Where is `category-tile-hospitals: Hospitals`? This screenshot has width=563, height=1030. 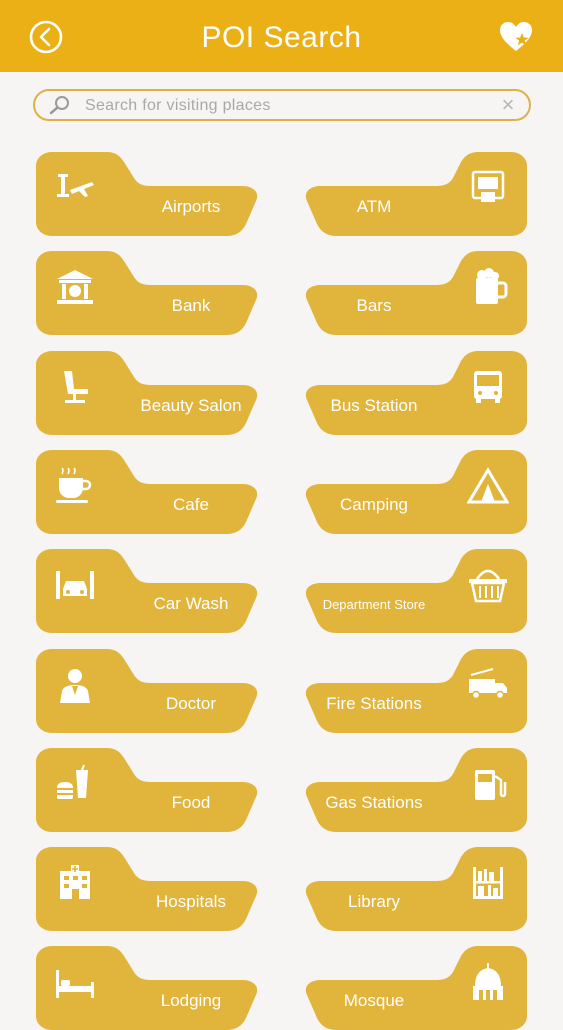 category-tile-hospitals: Hospitals is located at coordinates (147, 889).